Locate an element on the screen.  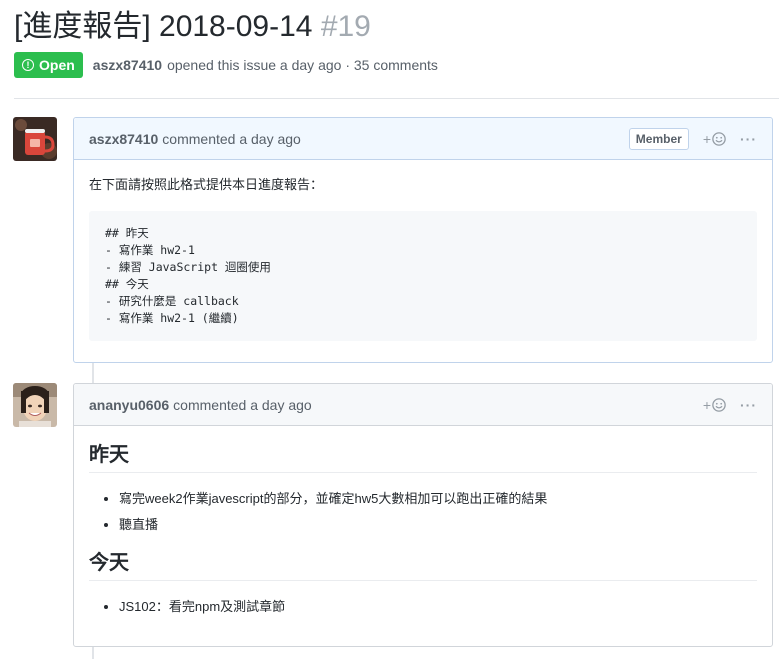
comment-actions: + ··· is located at coordinates (730, 405).